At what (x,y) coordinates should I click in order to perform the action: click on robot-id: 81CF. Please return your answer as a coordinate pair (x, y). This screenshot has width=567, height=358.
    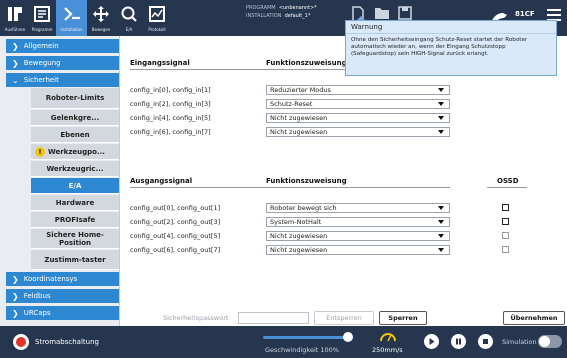
    Looking at the image, I should click on (525, 14).